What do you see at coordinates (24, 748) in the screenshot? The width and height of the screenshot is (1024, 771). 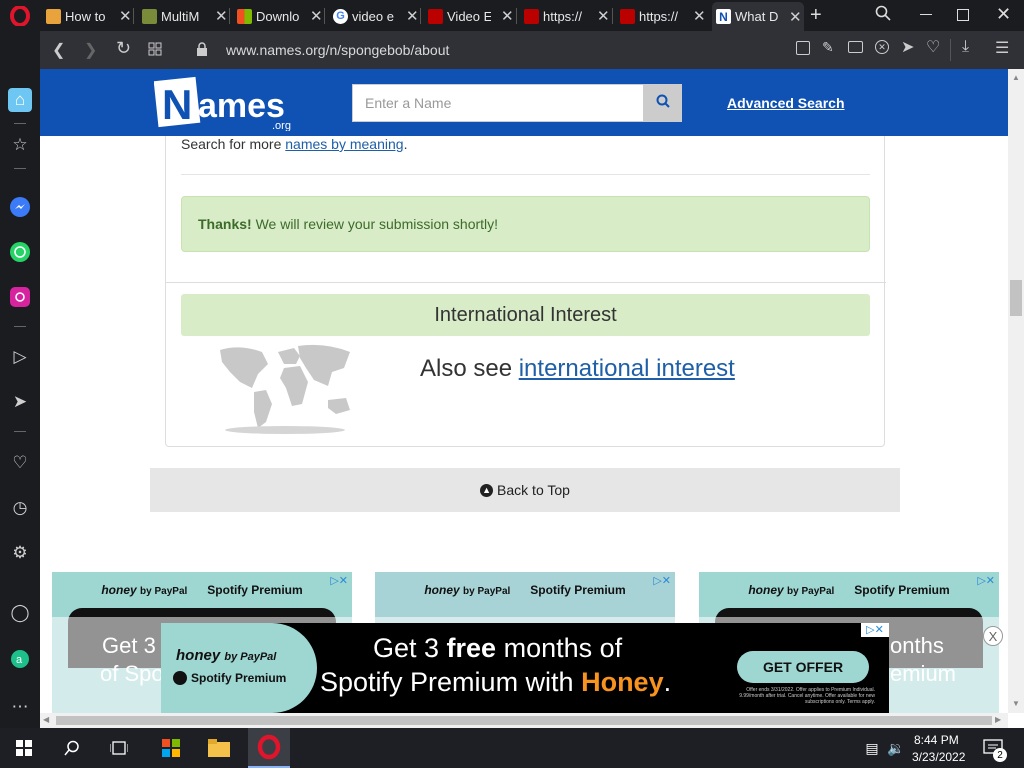 I see `windows-start-icon` at bounding box center [24, 748].